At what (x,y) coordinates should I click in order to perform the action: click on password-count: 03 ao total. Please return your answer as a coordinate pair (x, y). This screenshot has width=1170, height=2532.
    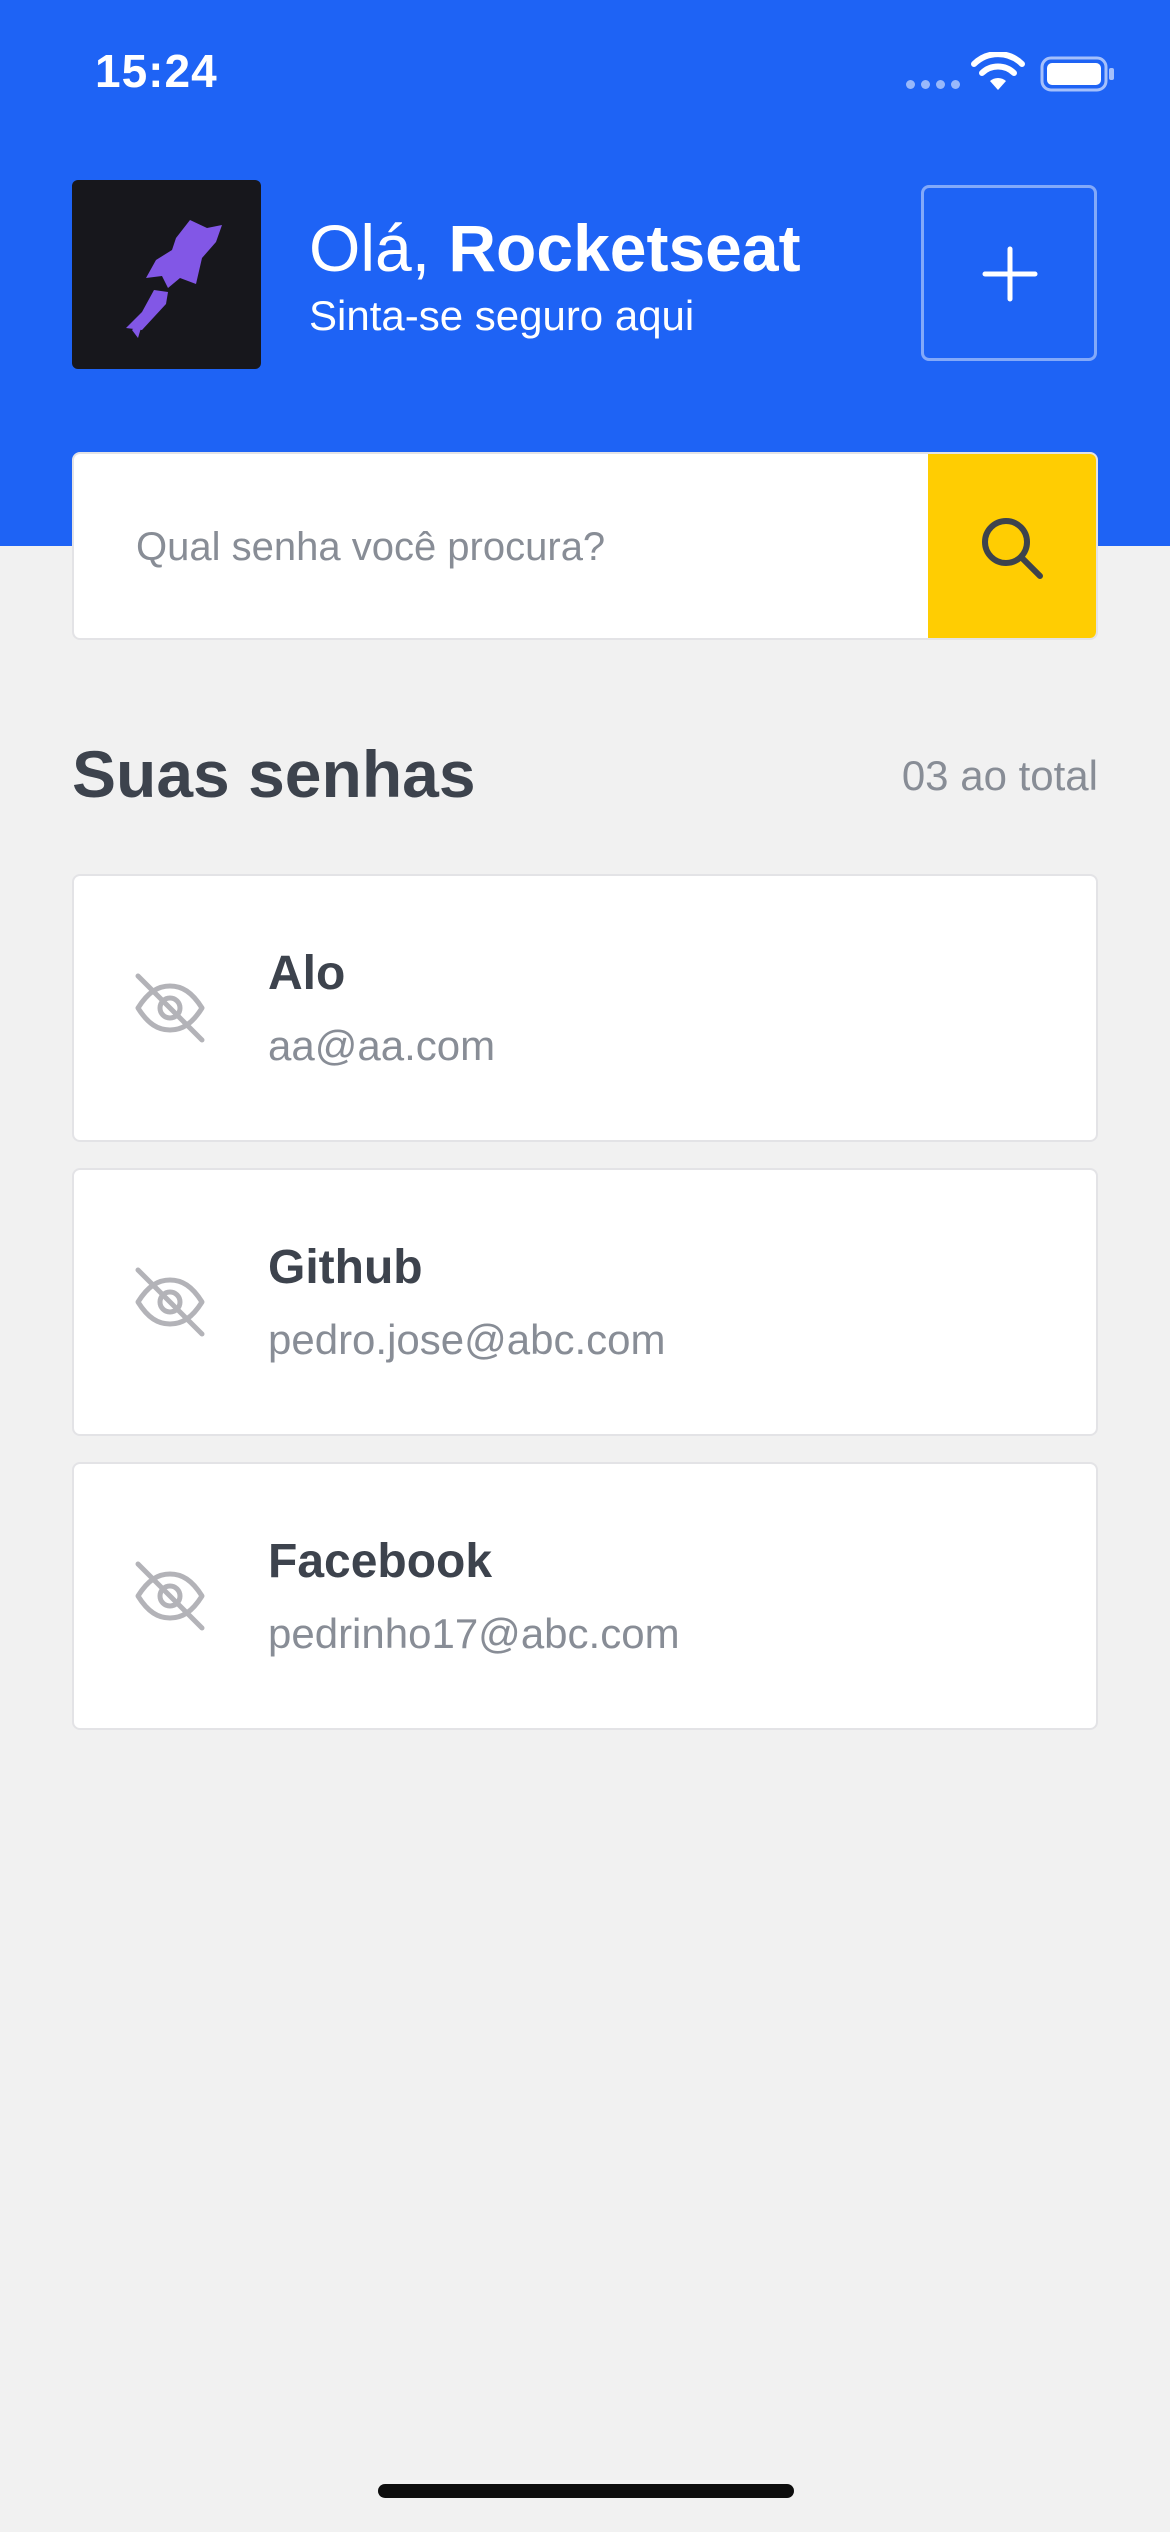
    Looking at the image, I should click on (999, 775).